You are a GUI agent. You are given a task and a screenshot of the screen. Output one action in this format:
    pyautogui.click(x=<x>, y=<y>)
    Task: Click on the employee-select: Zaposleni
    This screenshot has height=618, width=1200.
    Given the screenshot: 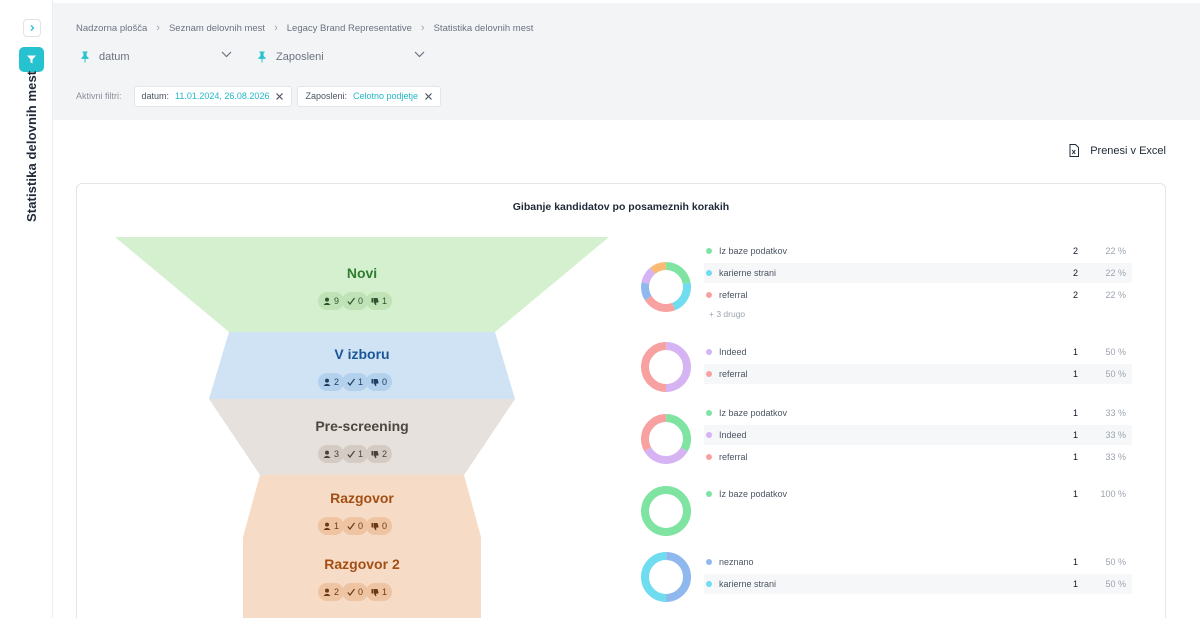 What is the action you would take?
    pyautogui.click(x=341, y=57)
    